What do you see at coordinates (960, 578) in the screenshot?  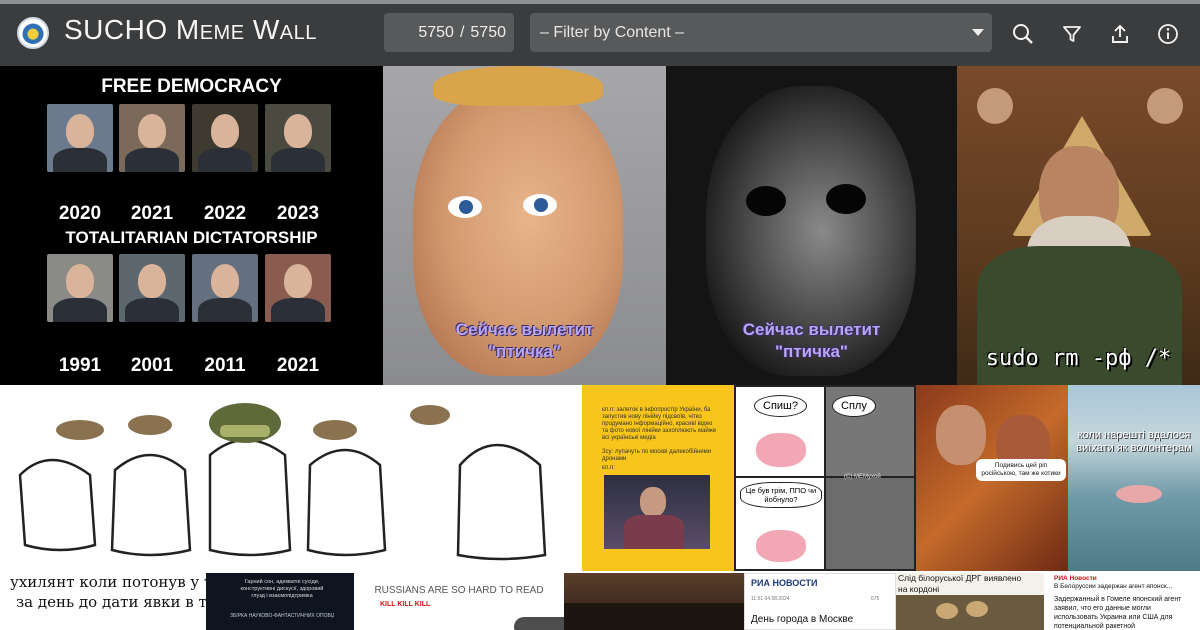 I see `meme-caption-line1: Слід білоруської ДРГ виявлено` at bounding box center [960, 578].